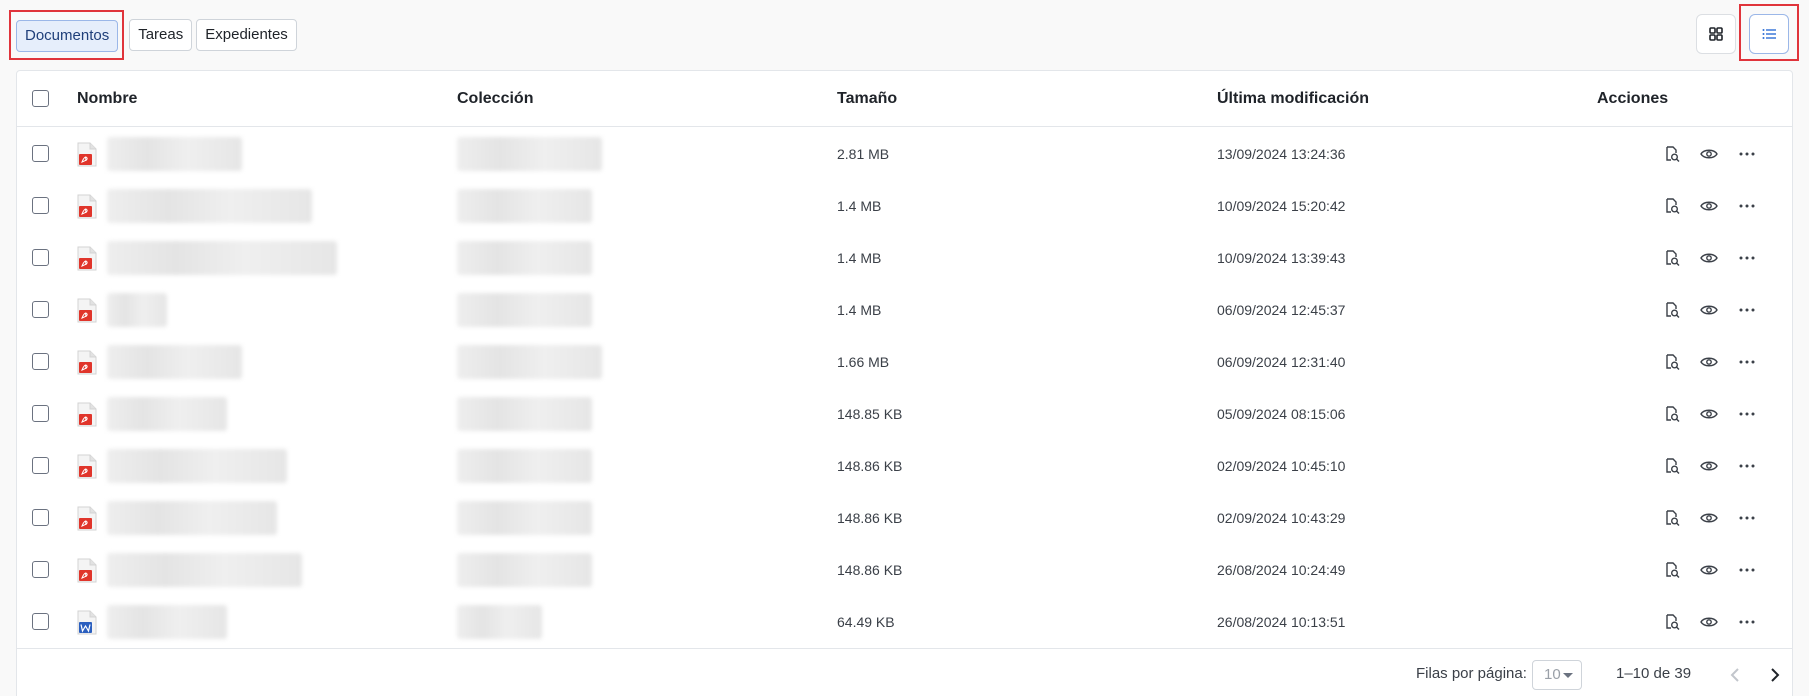 Image resolution: width=1809 pixels, height=696 pixels. Describe the element at coordinates (870, 414) in the screenshot. I see `file-size: 148.85 KB` at that location.